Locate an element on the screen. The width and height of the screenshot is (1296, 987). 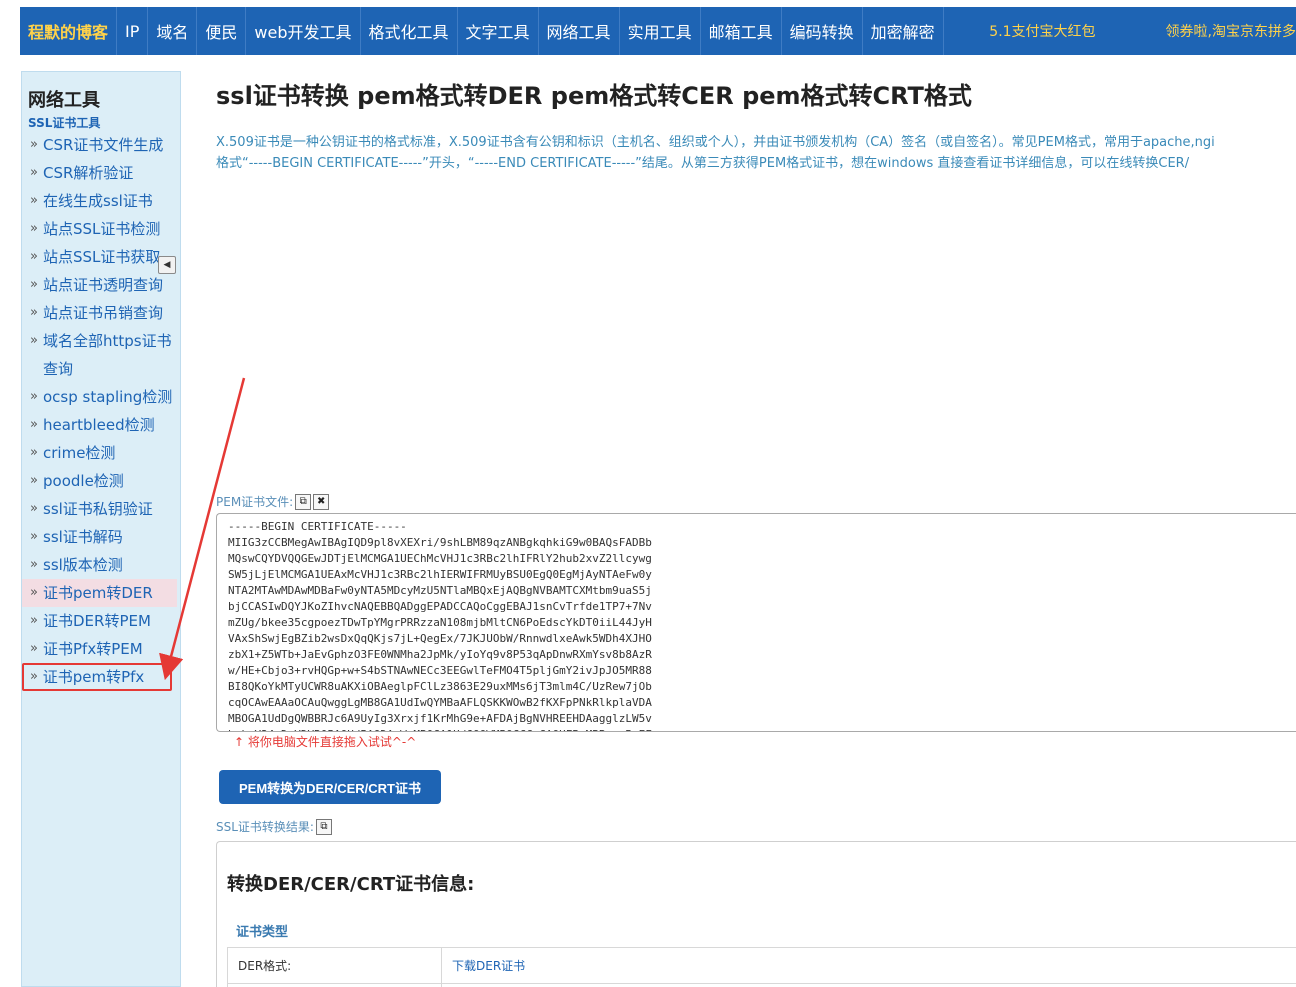
sidebar-item: » 站点SSL证书获取 is located at coordinates (101, 257).